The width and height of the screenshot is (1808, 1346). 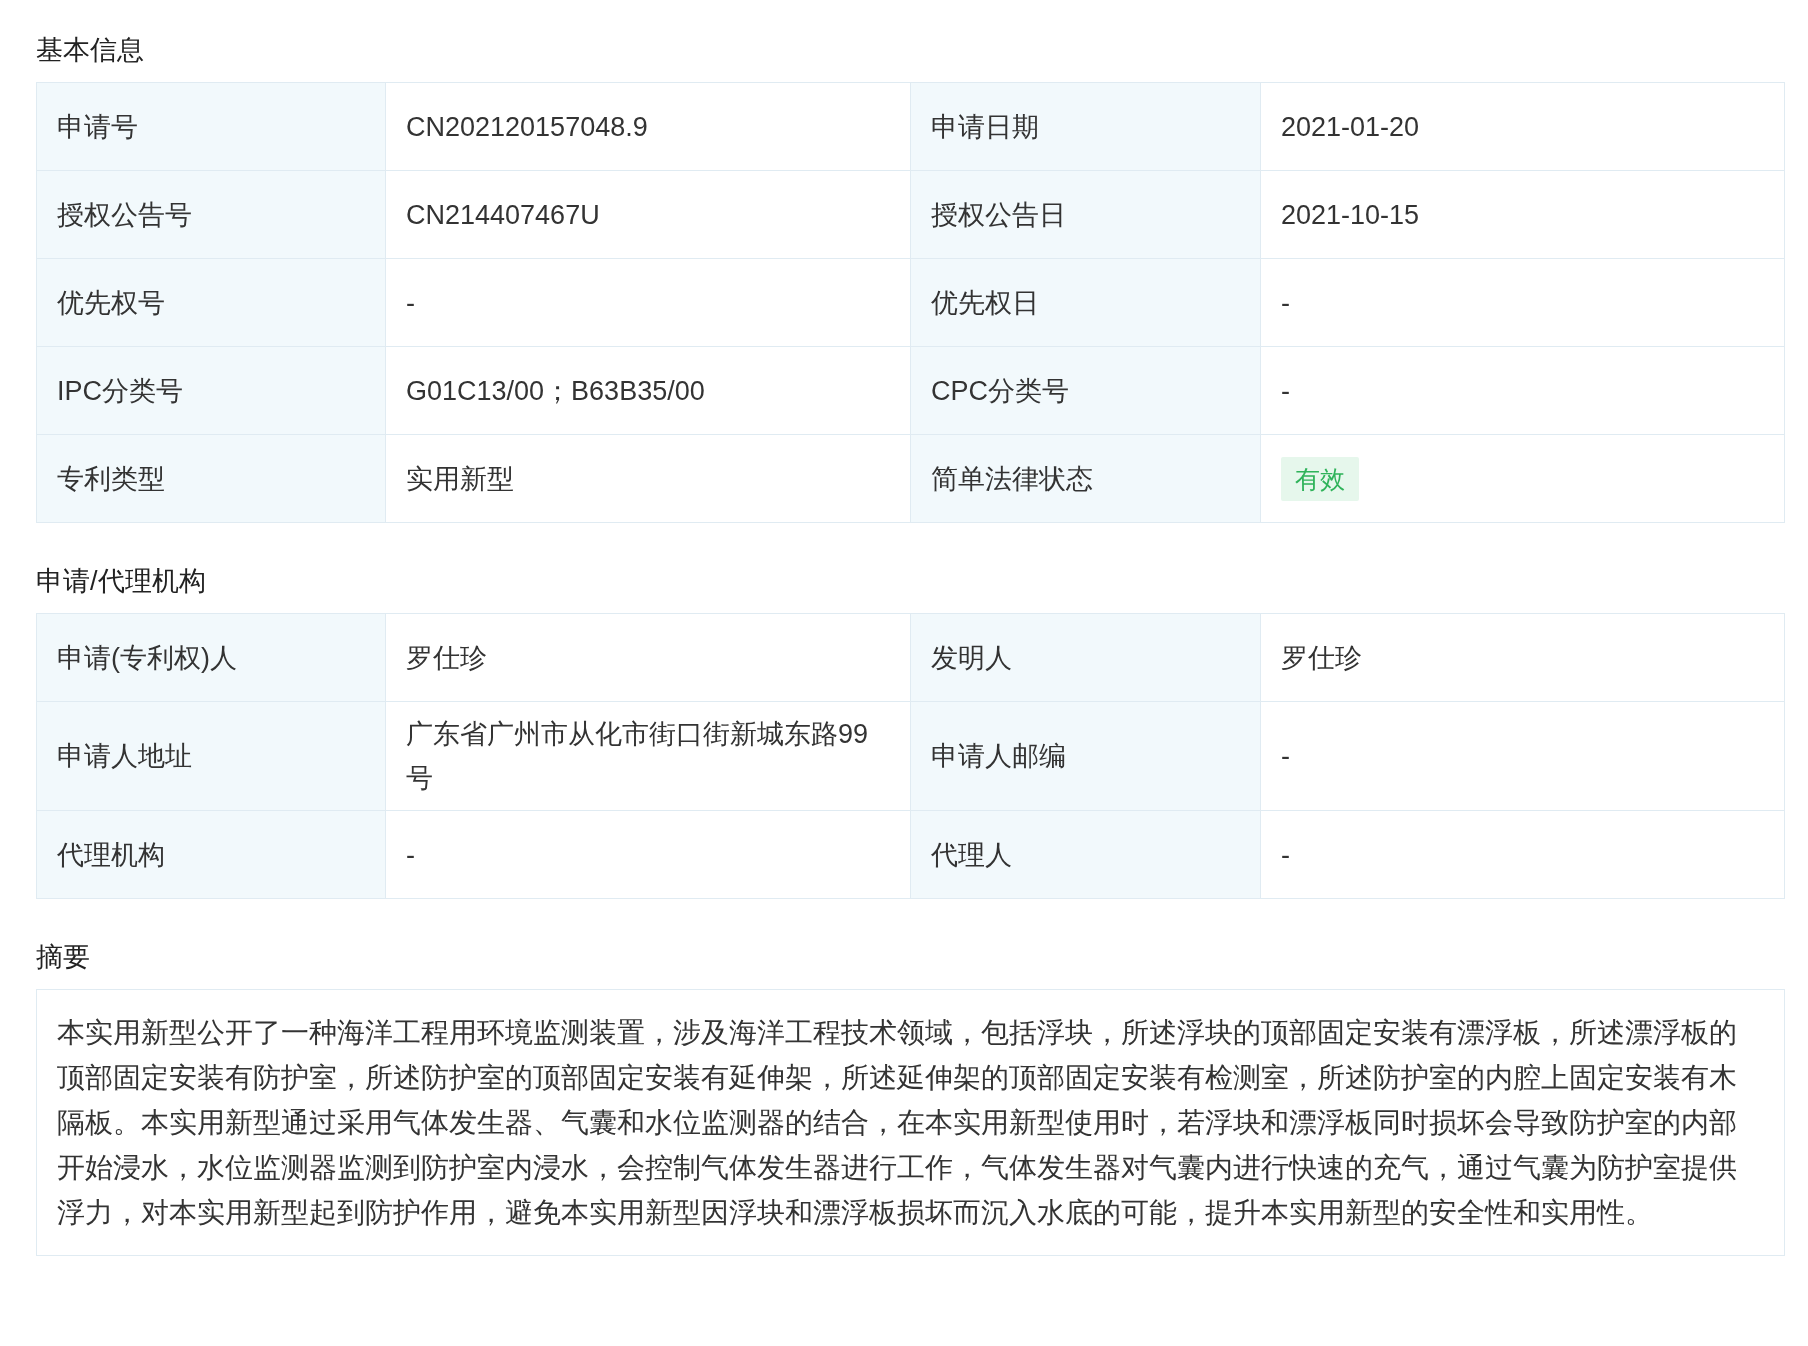 What do you see at coordinates (211, 303) in the screenshot?
I see `label-cell: 优先权号` at bounding box center [211, 303].